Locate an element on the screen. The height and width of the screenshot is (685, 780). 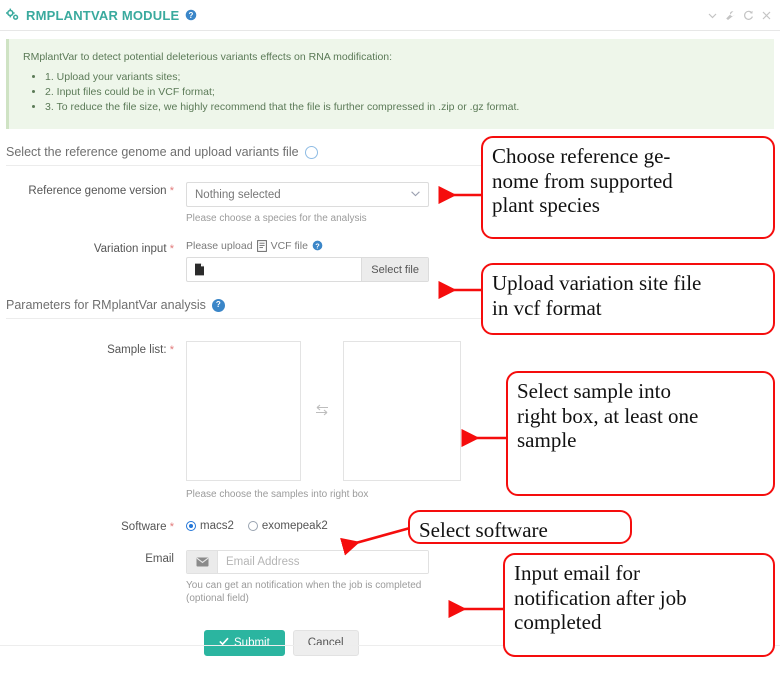
vcf-file-icon is located at coordinates (261, 246).